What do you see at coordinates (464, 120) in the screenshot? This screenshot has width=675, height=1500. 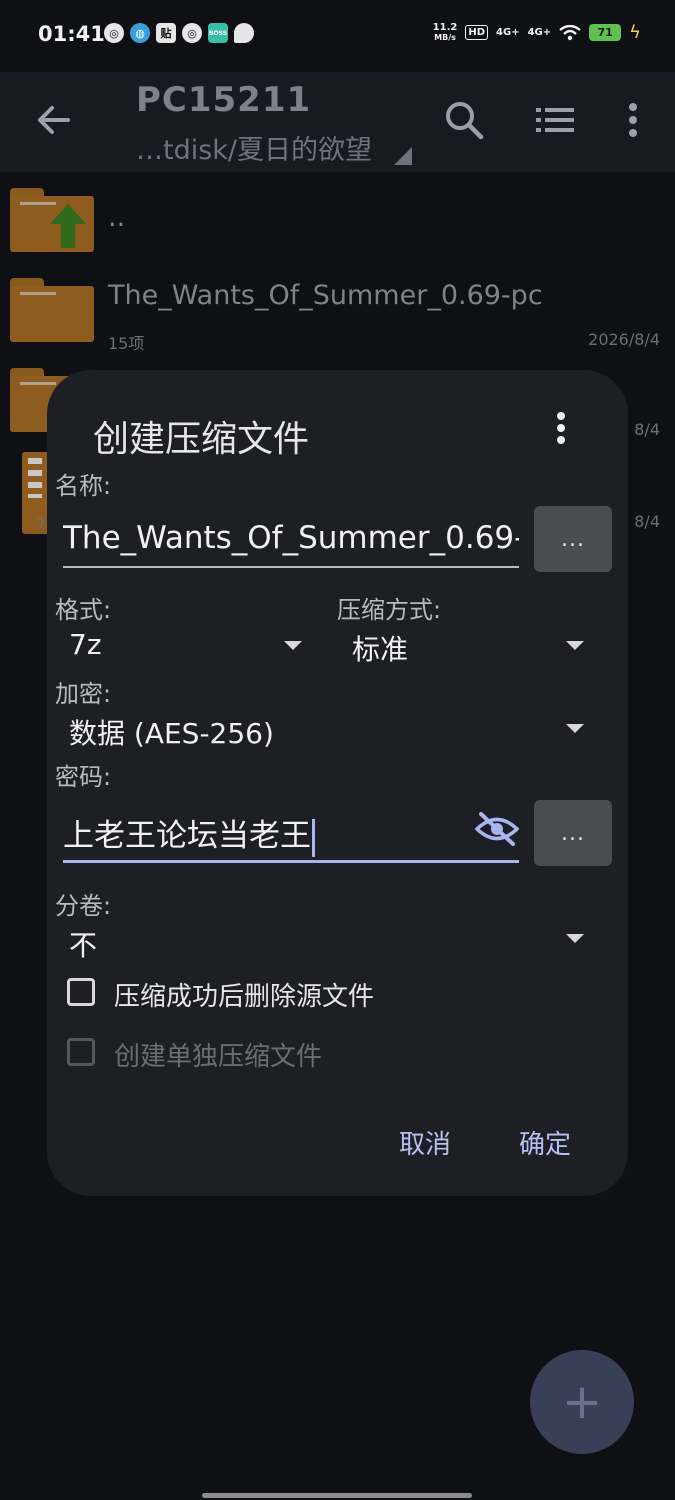 I see `search-icon` at bounding box center [464, 120].